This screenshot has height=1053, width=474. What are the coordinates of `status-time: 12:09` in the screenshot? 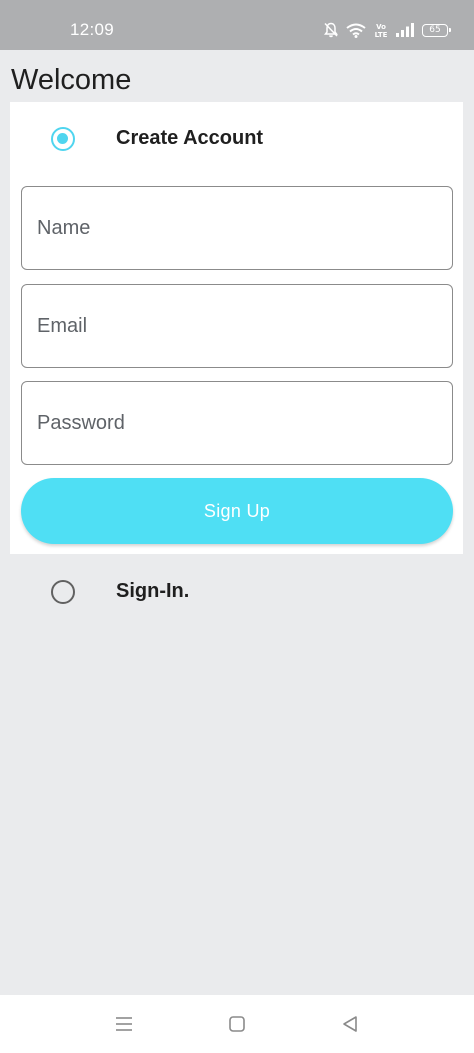 It's located at (92, 29).